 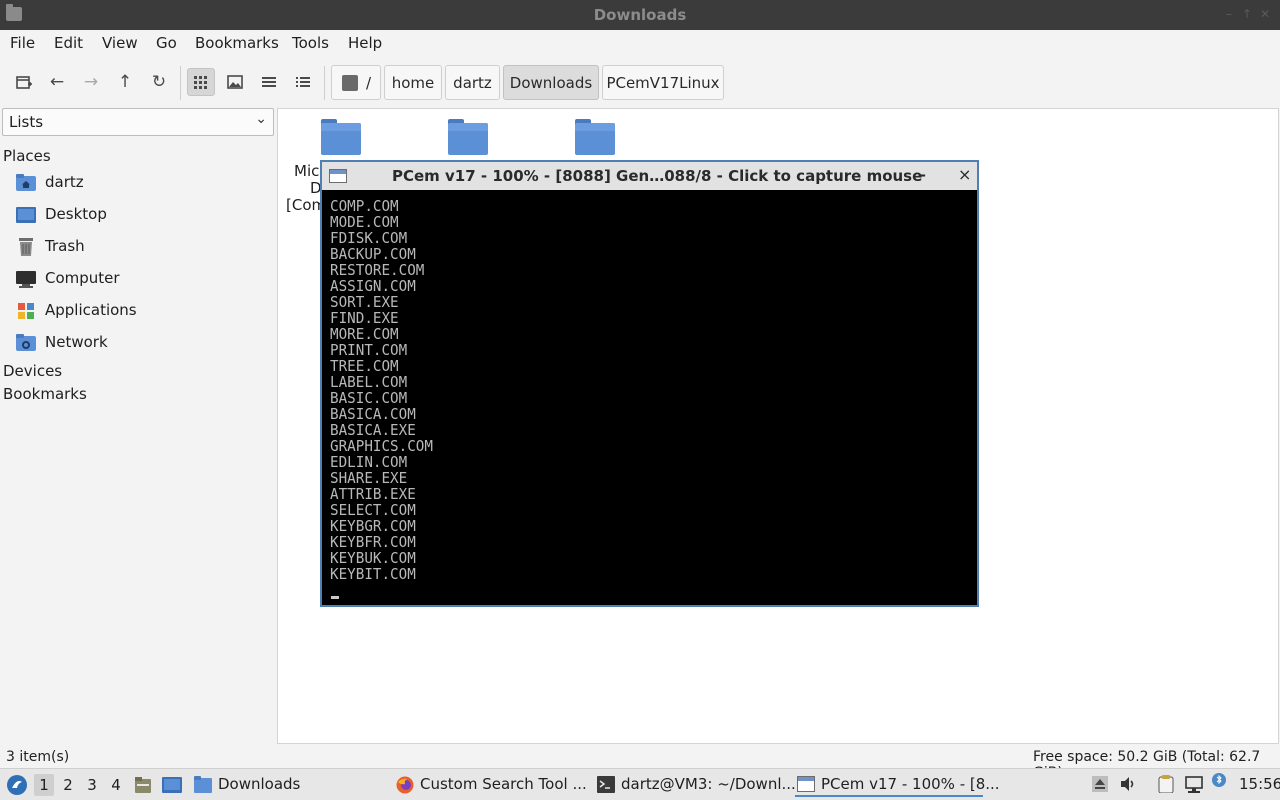 What do you see at coordinates (640, 43) in the screenshot?
I see `menu-bar: File Edit View Go Bookmarks Tools Help` at bounding box center [640, 43].